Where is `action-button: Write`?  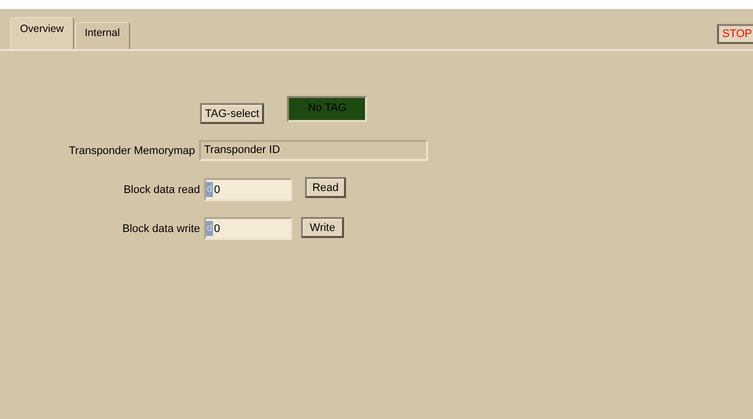 action-button: Write is located at coordinates (322, 227).